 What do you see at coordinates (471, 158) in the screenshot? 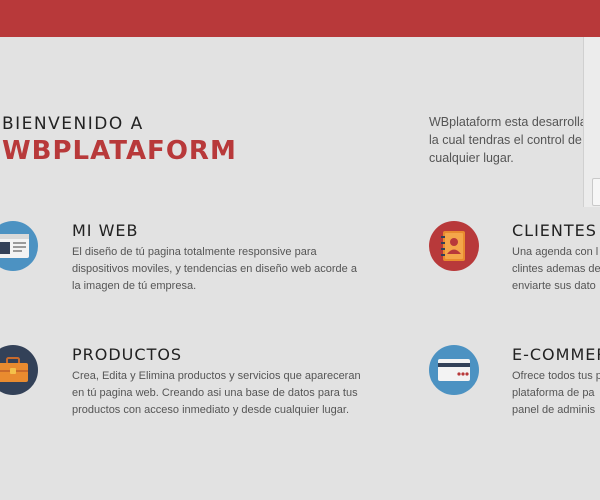
I see `intro-line: cualquier lugar.` at bounding box center [471, 158].